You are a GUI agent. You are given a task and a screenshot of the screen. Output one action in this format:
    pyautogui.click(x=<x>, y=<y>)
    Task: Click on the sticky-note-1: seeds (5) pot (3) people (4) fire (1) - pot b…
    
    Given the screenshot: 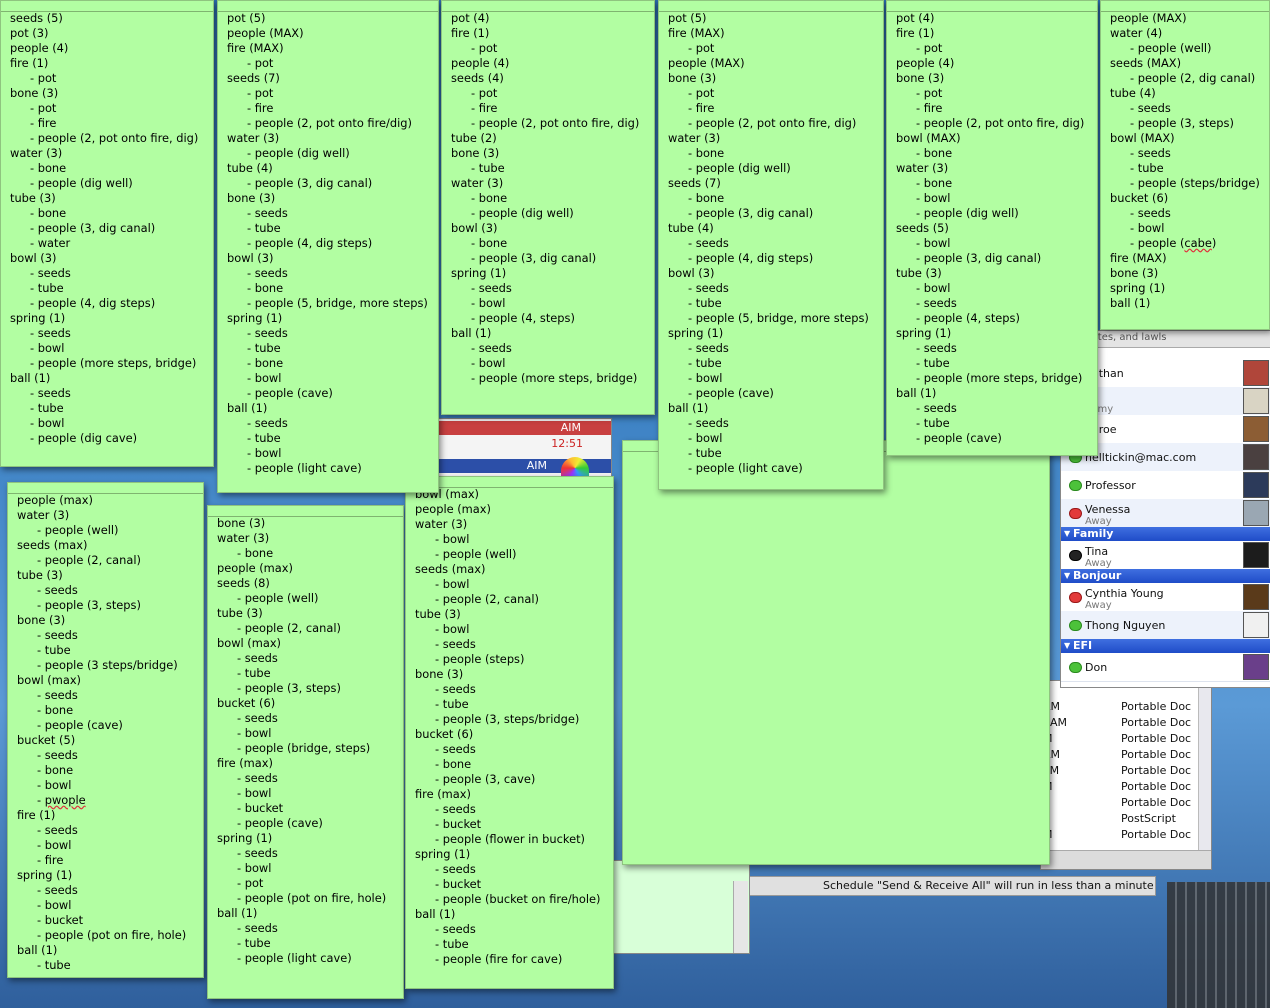 What is the action you would take?
    pyautogui.click(x=107, y=233)
    